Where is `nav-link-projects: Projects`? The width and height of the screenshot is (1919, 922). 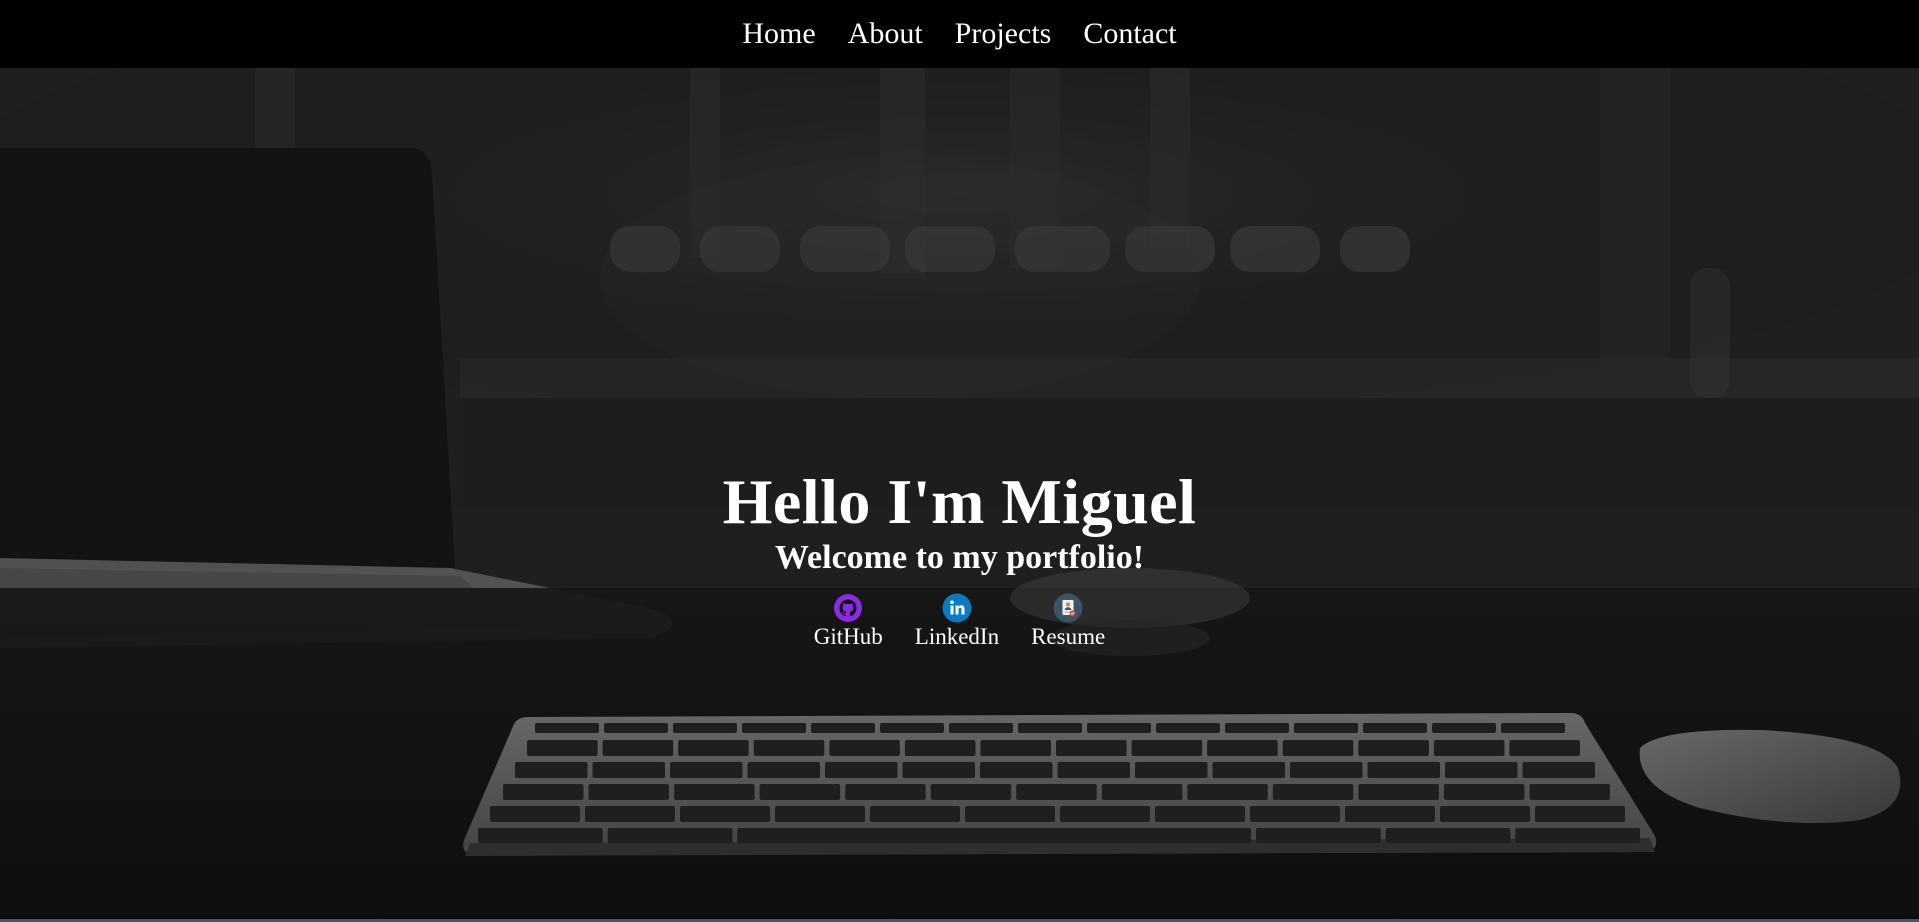 nav-link-projects: Projects is located at coordinates (1003, 34).